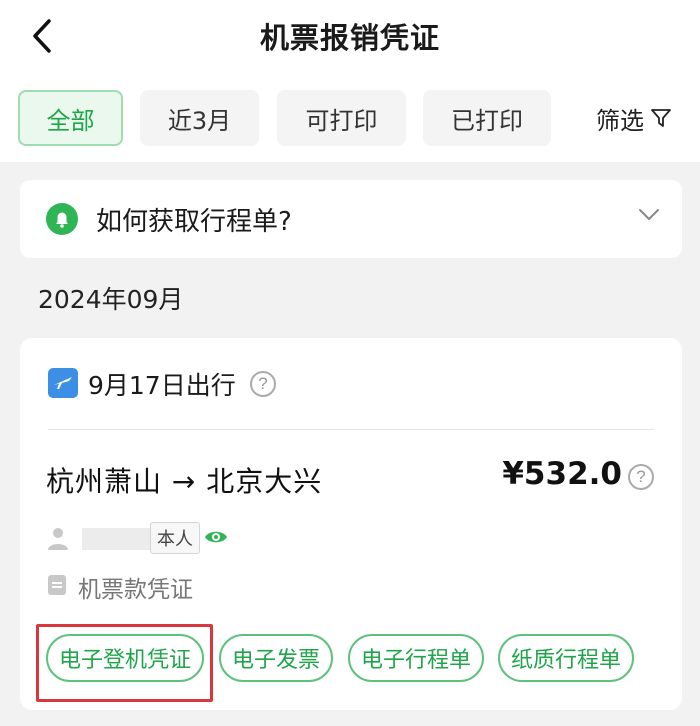 The width and height of the screenshot is (700, 726). I want to click on itinerary-help-row: 如何获取行程单?, so click(351, 219).